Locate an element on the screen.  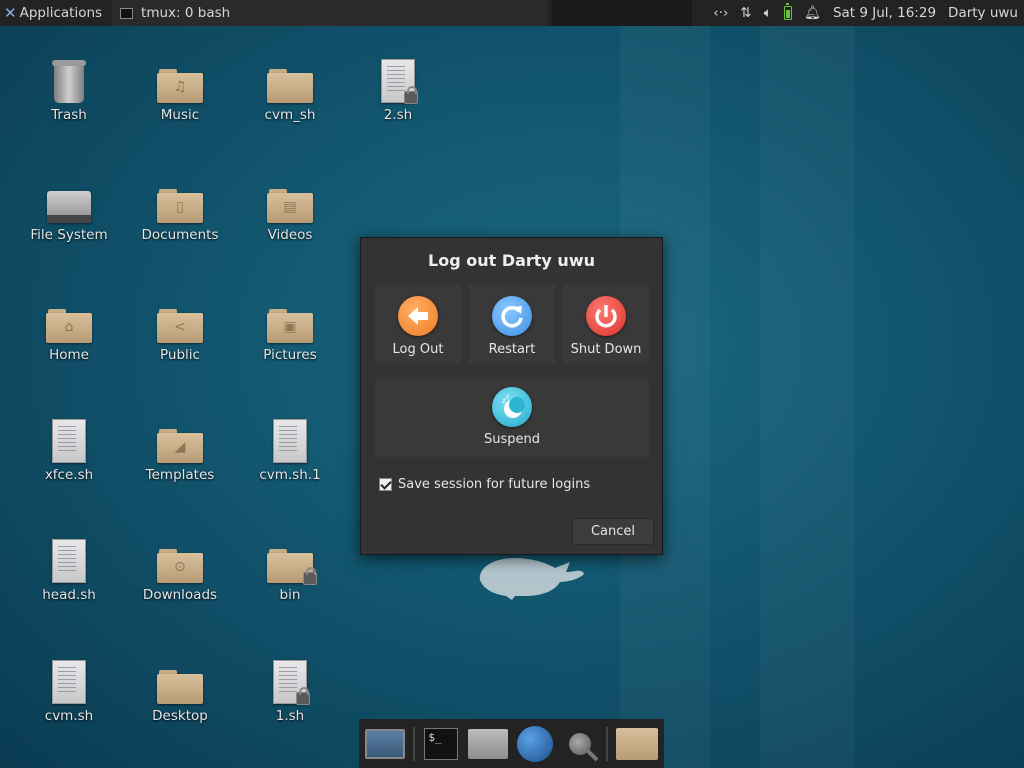
taskbar-window-label: tmux: 0 bash is located at coordinates (186, 13).